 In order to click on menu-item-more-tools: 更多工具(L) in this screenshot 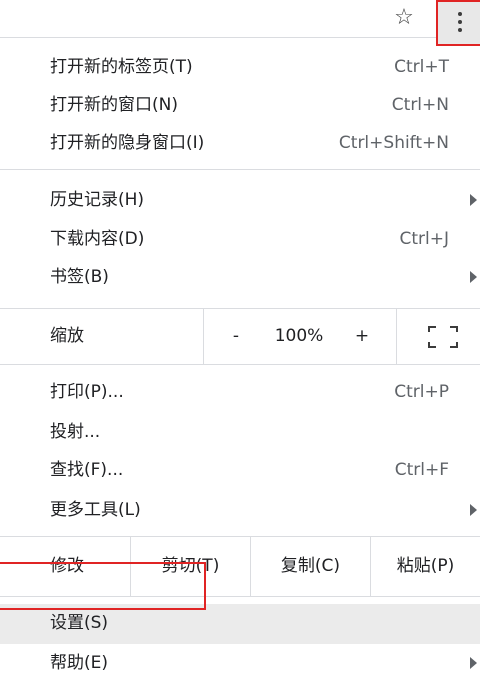, I will do `click(240, 510)`.